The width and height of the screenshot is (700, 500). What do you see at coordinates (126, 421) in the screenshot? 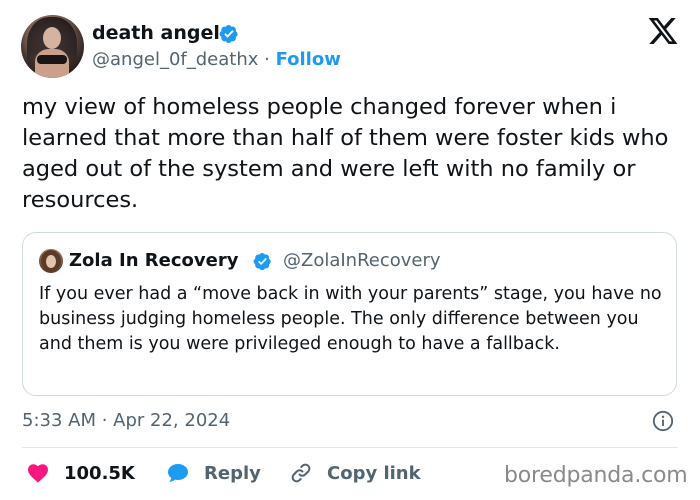
I see `tweet-timestamp: 5:33 AM · Apr 22, 2024` at bounding box center [126, 421].